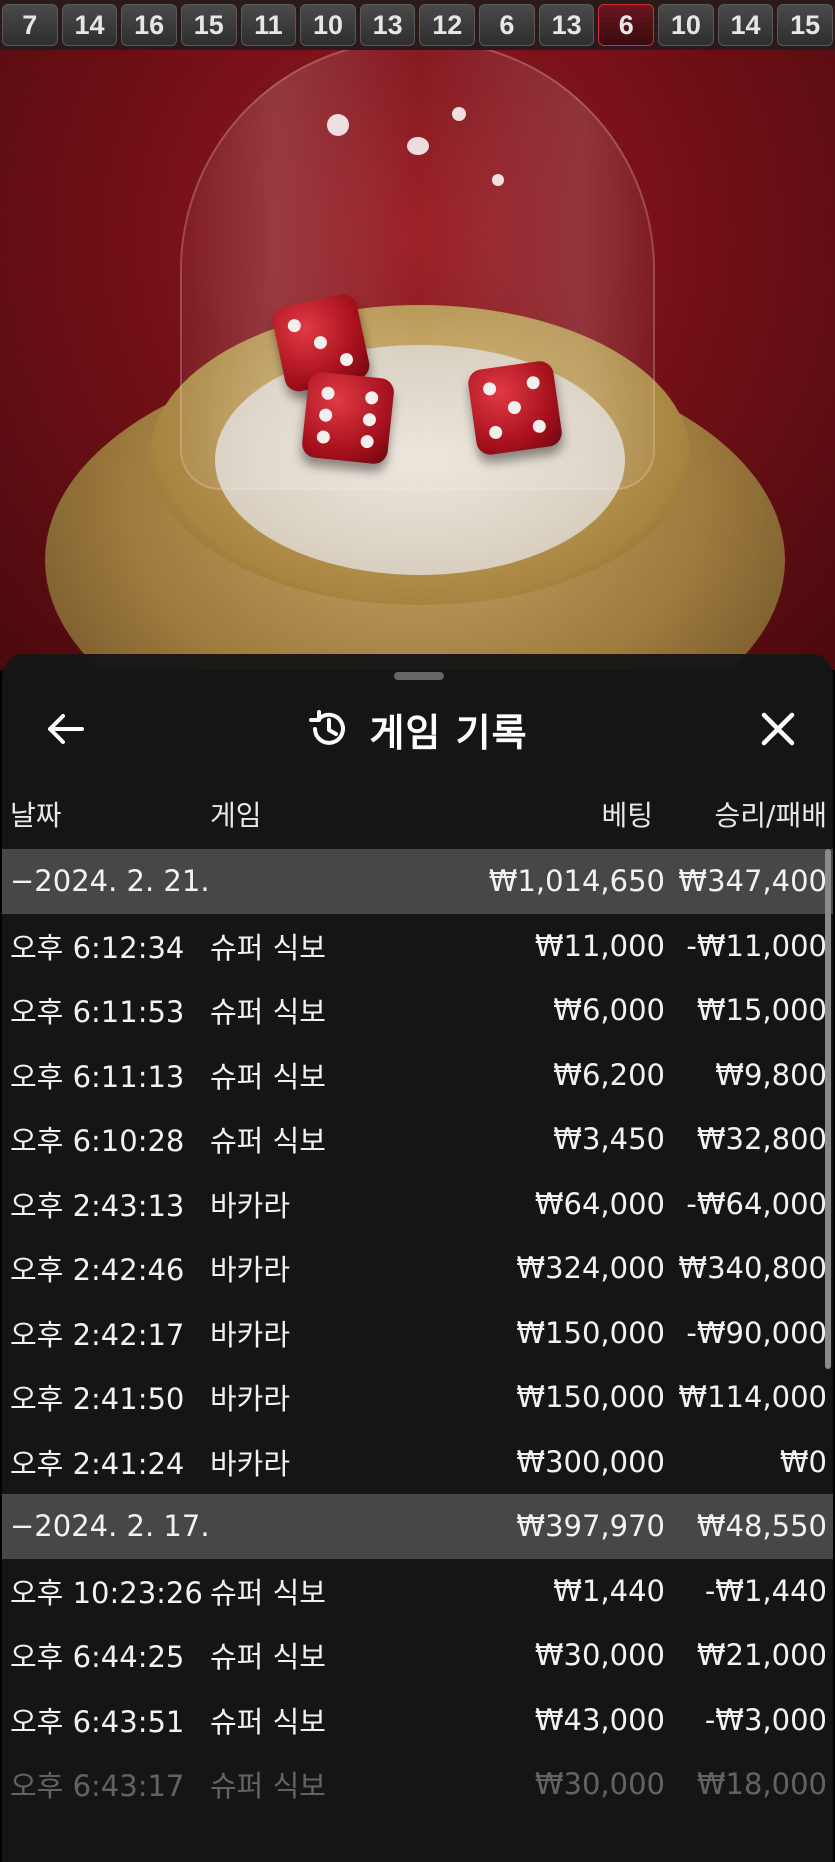  I want to click on row-time: 오후 6:12:34, so click(97, 947).